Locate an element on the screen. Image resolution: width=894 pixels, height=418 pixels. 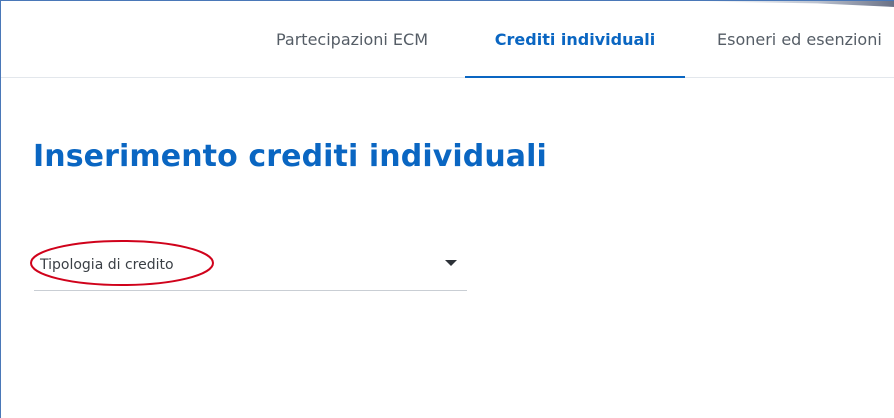
tab-crediti-individuali: Crediti individuali is located at coordinates (575, 39).